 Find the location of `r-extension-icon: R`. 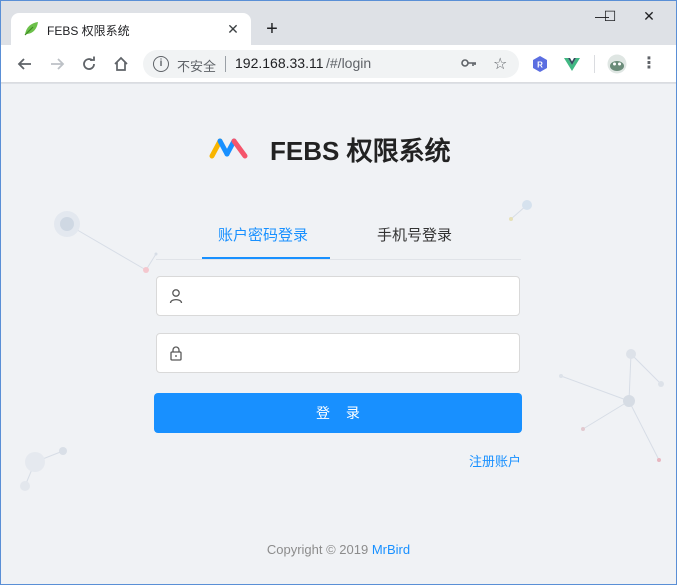

r-extension-icon: R is located at coordinates (540, 64).